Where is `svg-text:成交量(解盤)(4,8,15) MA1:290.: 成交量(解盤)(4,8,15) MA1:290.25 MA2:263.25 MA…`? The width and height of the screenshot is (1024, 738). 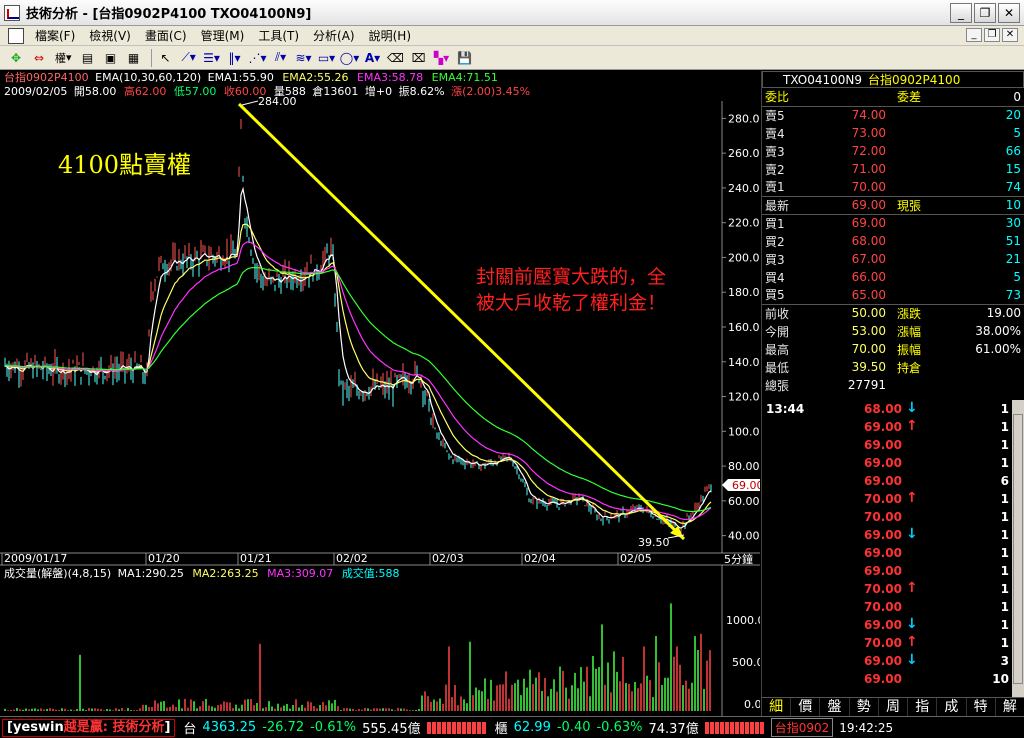 svg-text:成交量(解盤)(4,8,15) MA1:290.: 成交量(解盤)(4,8,15) MA1:290.25 MA2:263.25 MA… is located at coordinates (202, 573).